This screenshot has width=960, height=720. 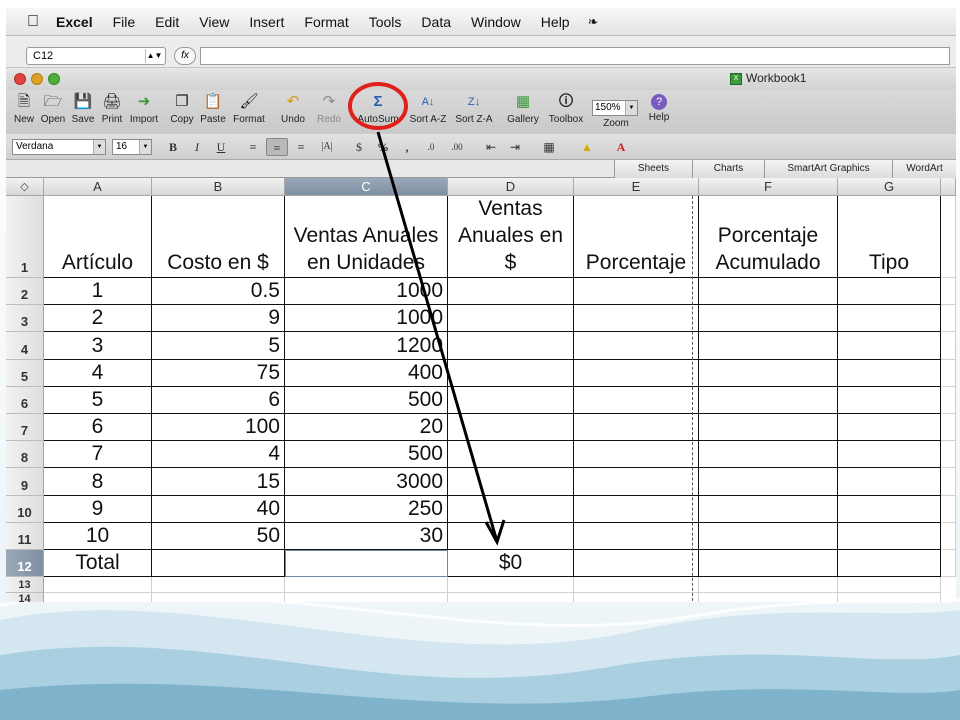 What do you see at coordinates (218, 564) in the screenshot?
I see `cell-b12` at bounding box center [218, 564].